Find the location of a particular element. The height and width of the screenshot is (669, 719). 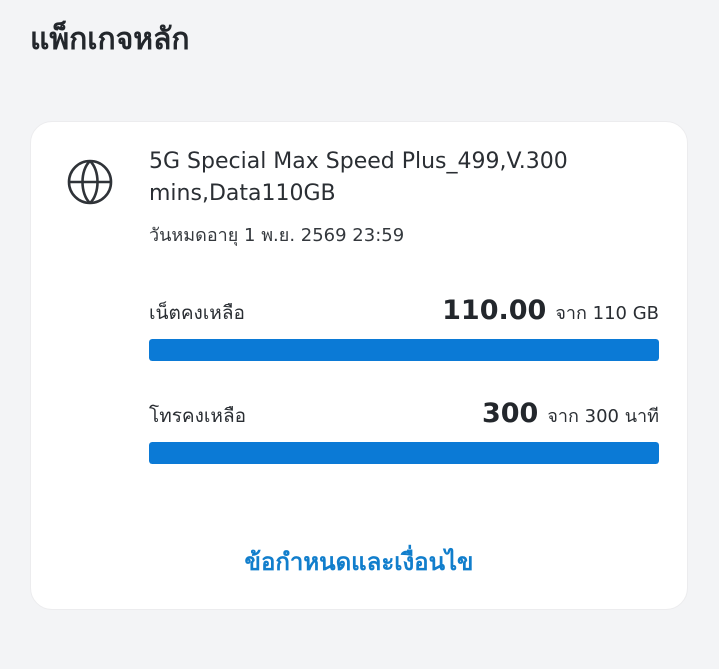

voice-progress-bar is located at coordinates (404, 453).